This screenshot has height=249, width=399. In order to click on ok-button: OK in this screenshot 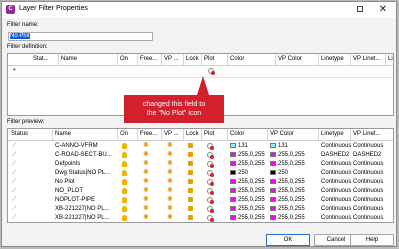, I will do `click(288, 240)`.